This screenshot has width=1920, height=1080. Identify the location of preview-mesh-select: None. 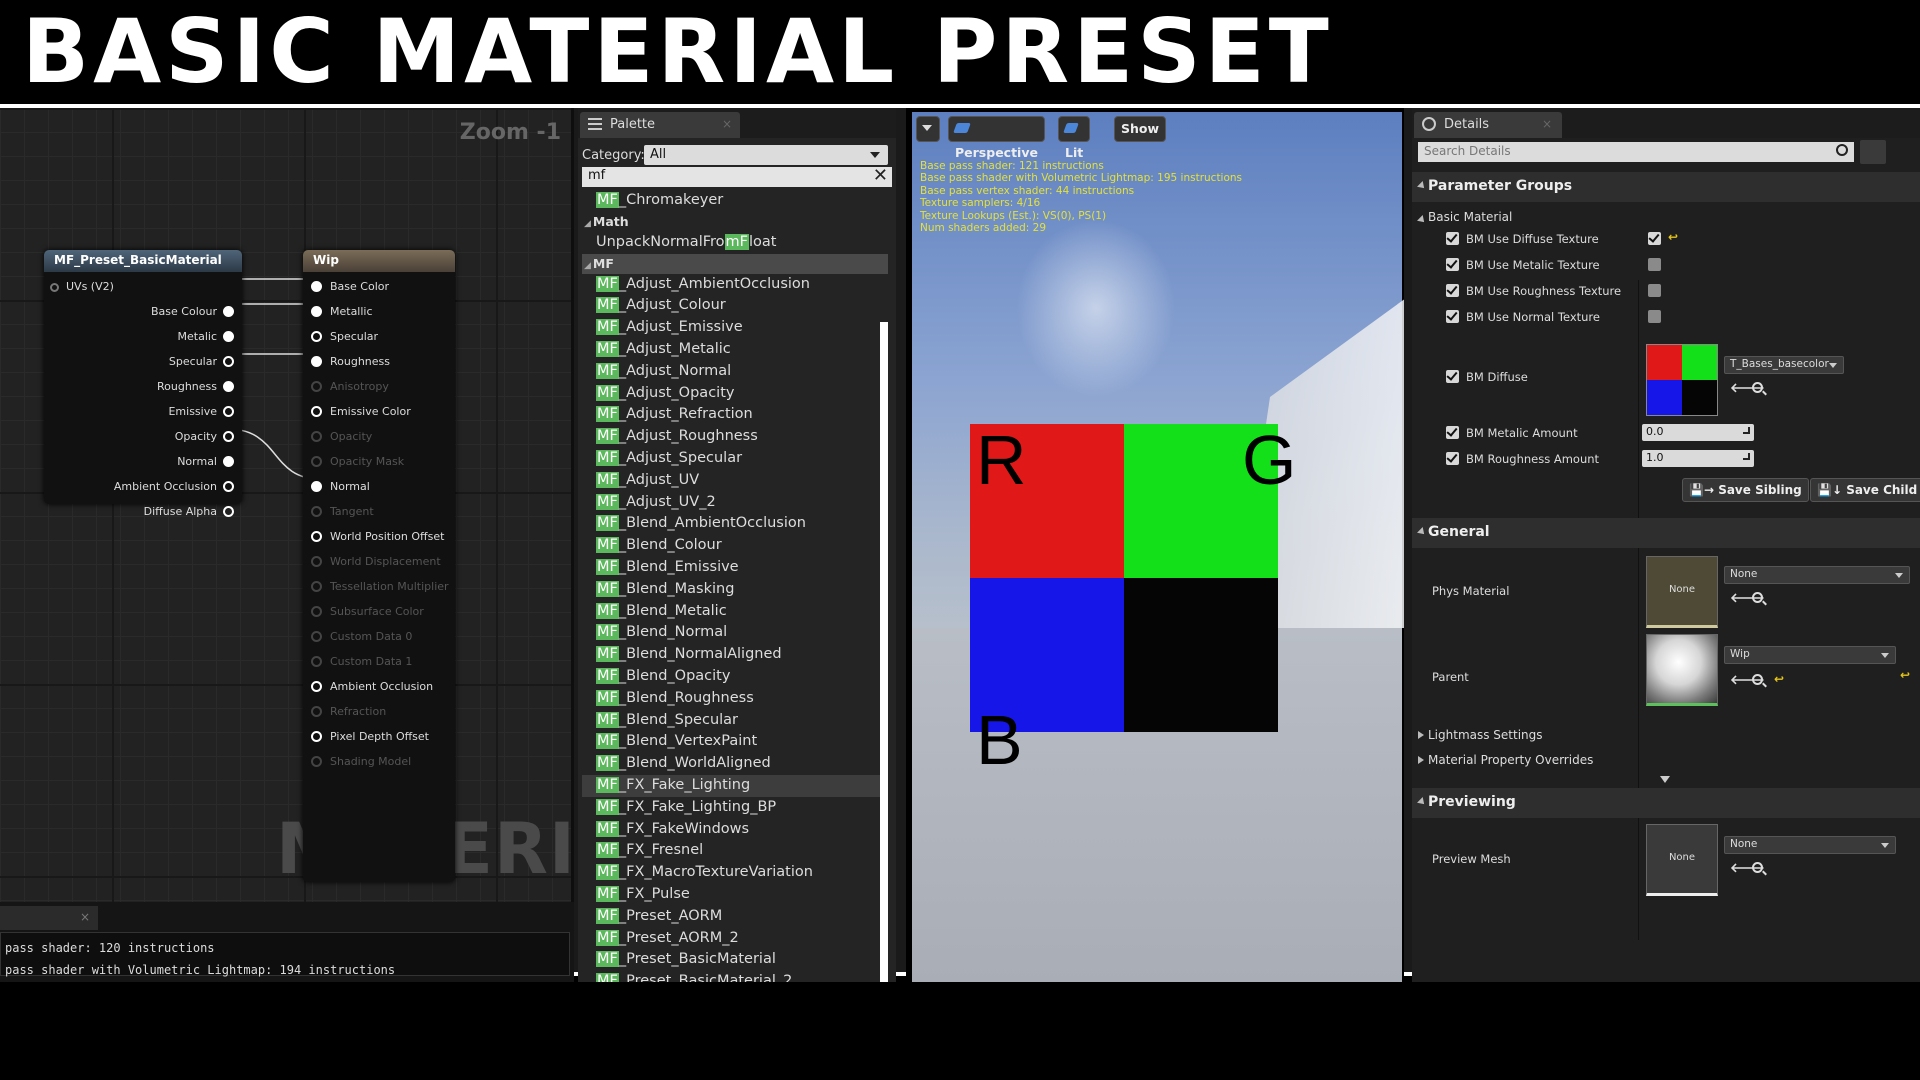
(1810, 845).